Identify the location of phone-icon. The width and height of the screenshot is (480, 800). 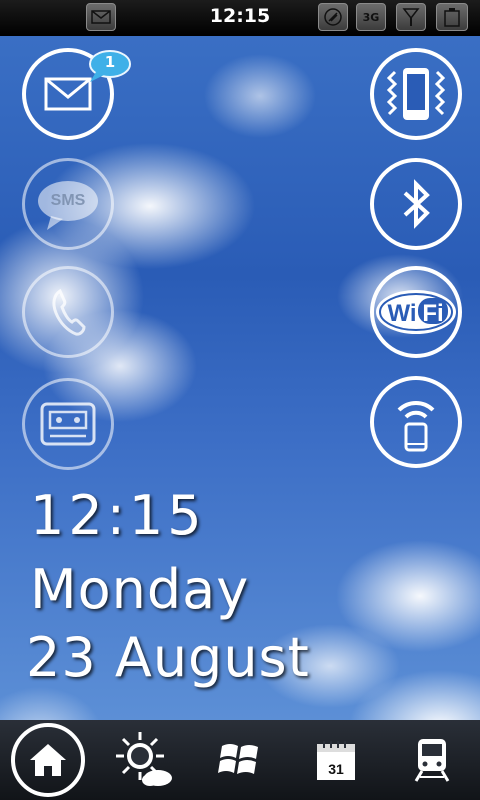
(69, 312).